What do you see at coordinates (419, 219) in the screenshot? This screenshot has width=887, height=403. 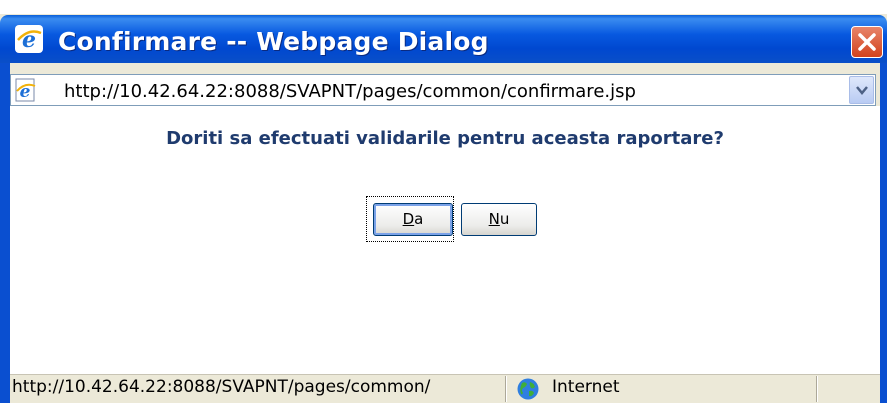 I see `yes-label: a` at bounding box center [419, 219].